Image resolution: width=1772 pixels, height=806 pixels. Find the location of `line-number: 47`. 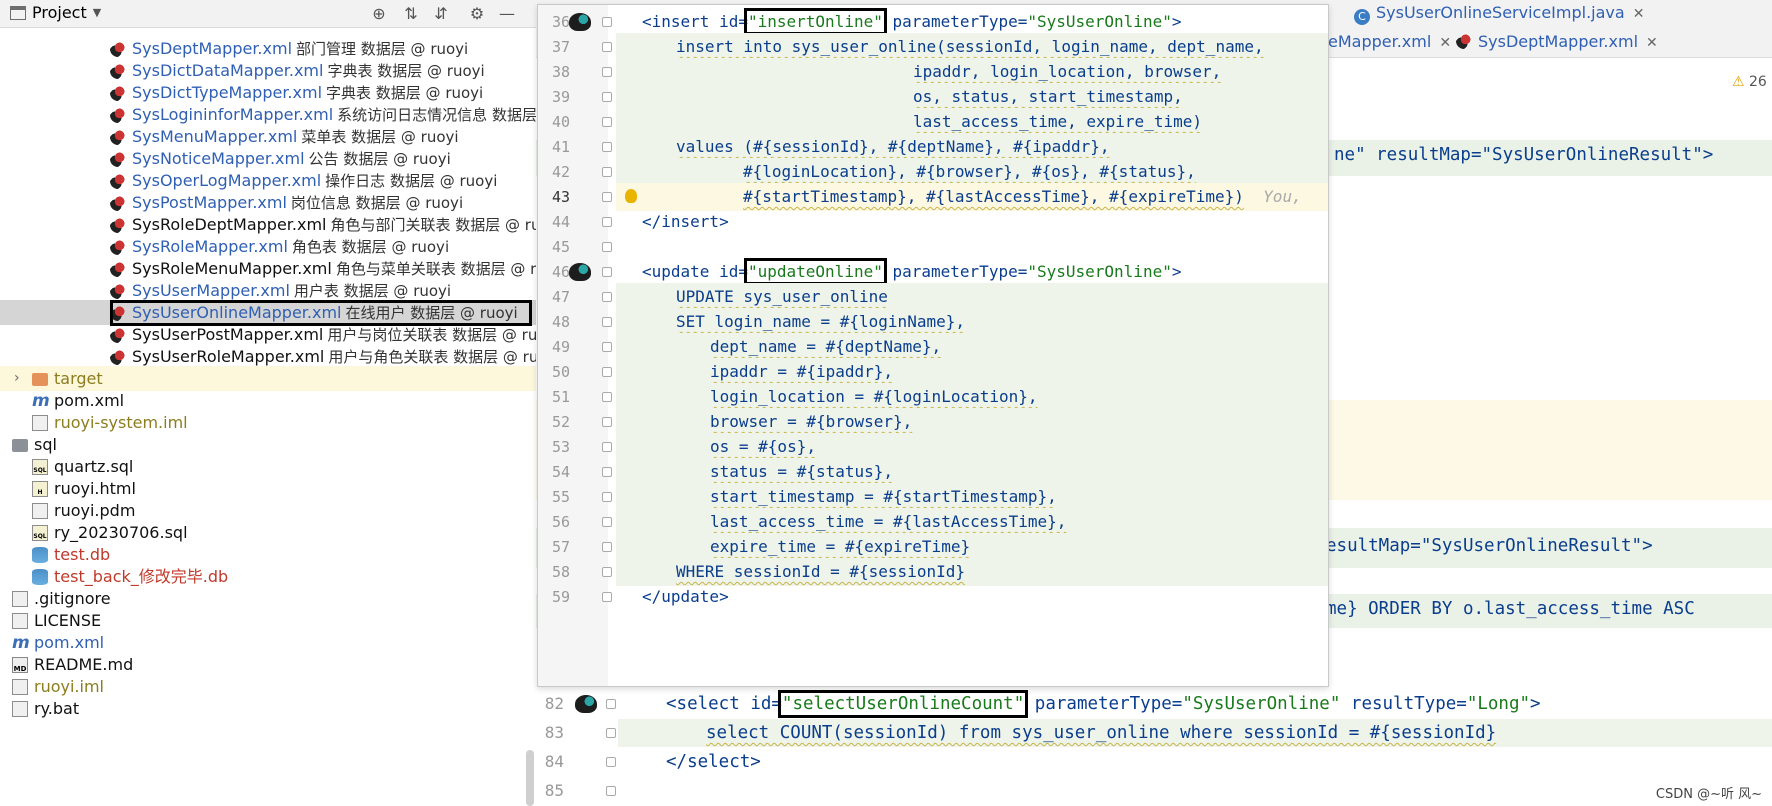

line-number: 47 is located at coordinates (560, 297).